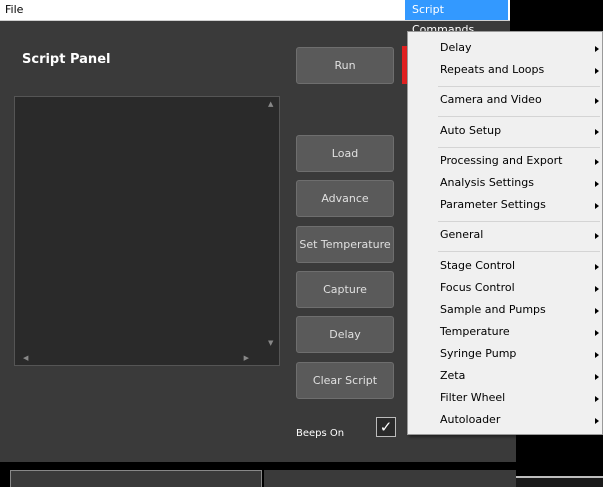  What do you see at coordinates (519, 183) in the screenshot?
I see `menu-item-analysis-settings: Analysis Settings` at bounding box center [519, 183].